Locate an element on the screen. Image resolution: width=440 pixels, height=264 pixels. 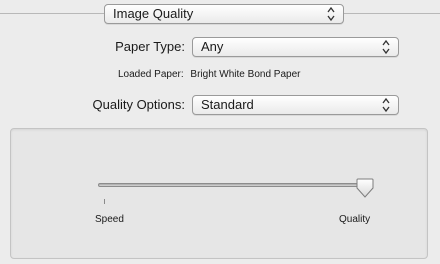
divider-right is located at coordinates (392, 13).